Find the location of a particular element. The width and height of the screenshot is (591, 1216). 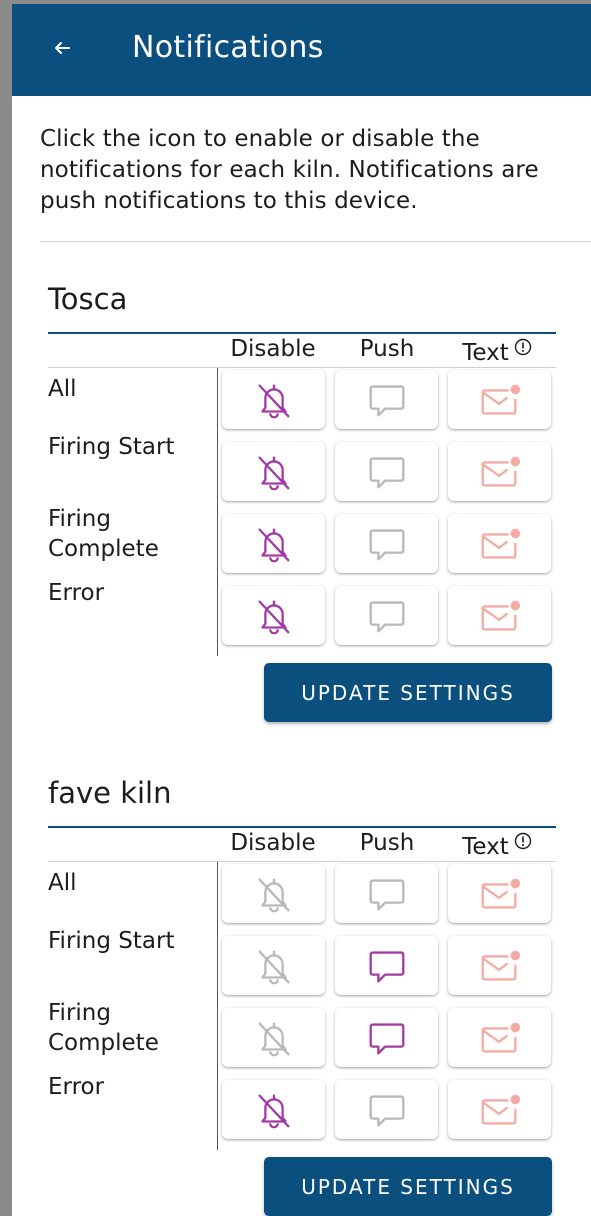

back-button is located at coordinates (62, 48).